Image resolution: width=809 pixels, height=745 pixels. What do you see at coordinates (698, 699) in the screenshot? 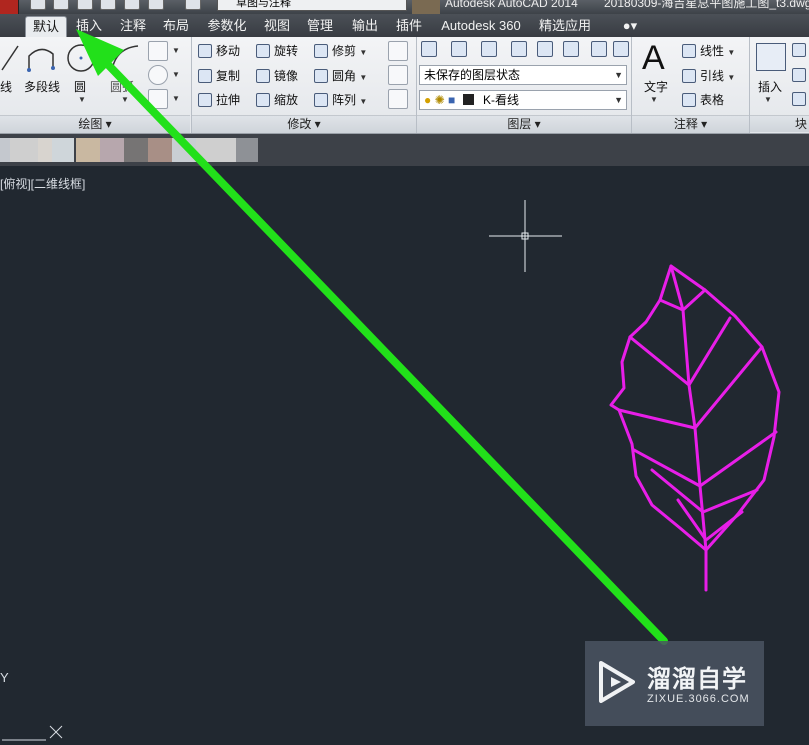
I see `watermark-url: ZIXUE.3066.COM` at bounding box center [698, 699].